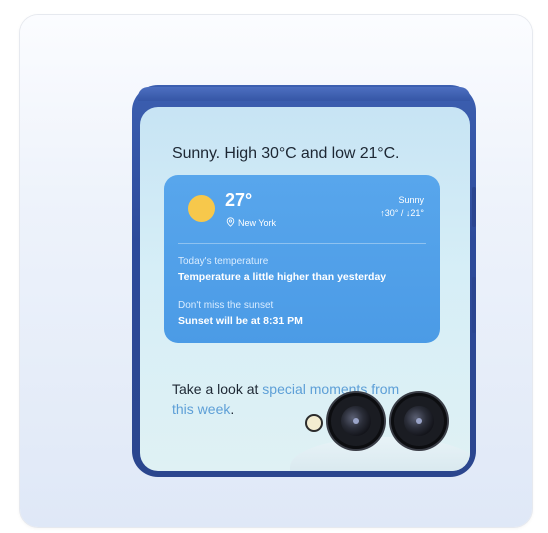 This screenshot has width=548, height=533. What do you see at coordinates (230, 223) in the screenshot?
I see `location-pin-icon` at bounding box center [230, 223].